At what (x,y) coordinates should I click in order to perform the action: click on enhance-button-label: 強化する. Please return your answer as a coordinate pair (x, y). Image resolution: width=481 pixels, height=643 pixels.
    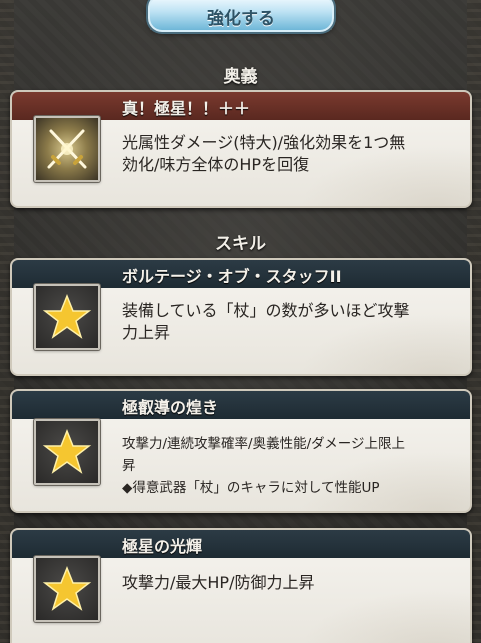
    Looking at the image, I should click on (241, 18).